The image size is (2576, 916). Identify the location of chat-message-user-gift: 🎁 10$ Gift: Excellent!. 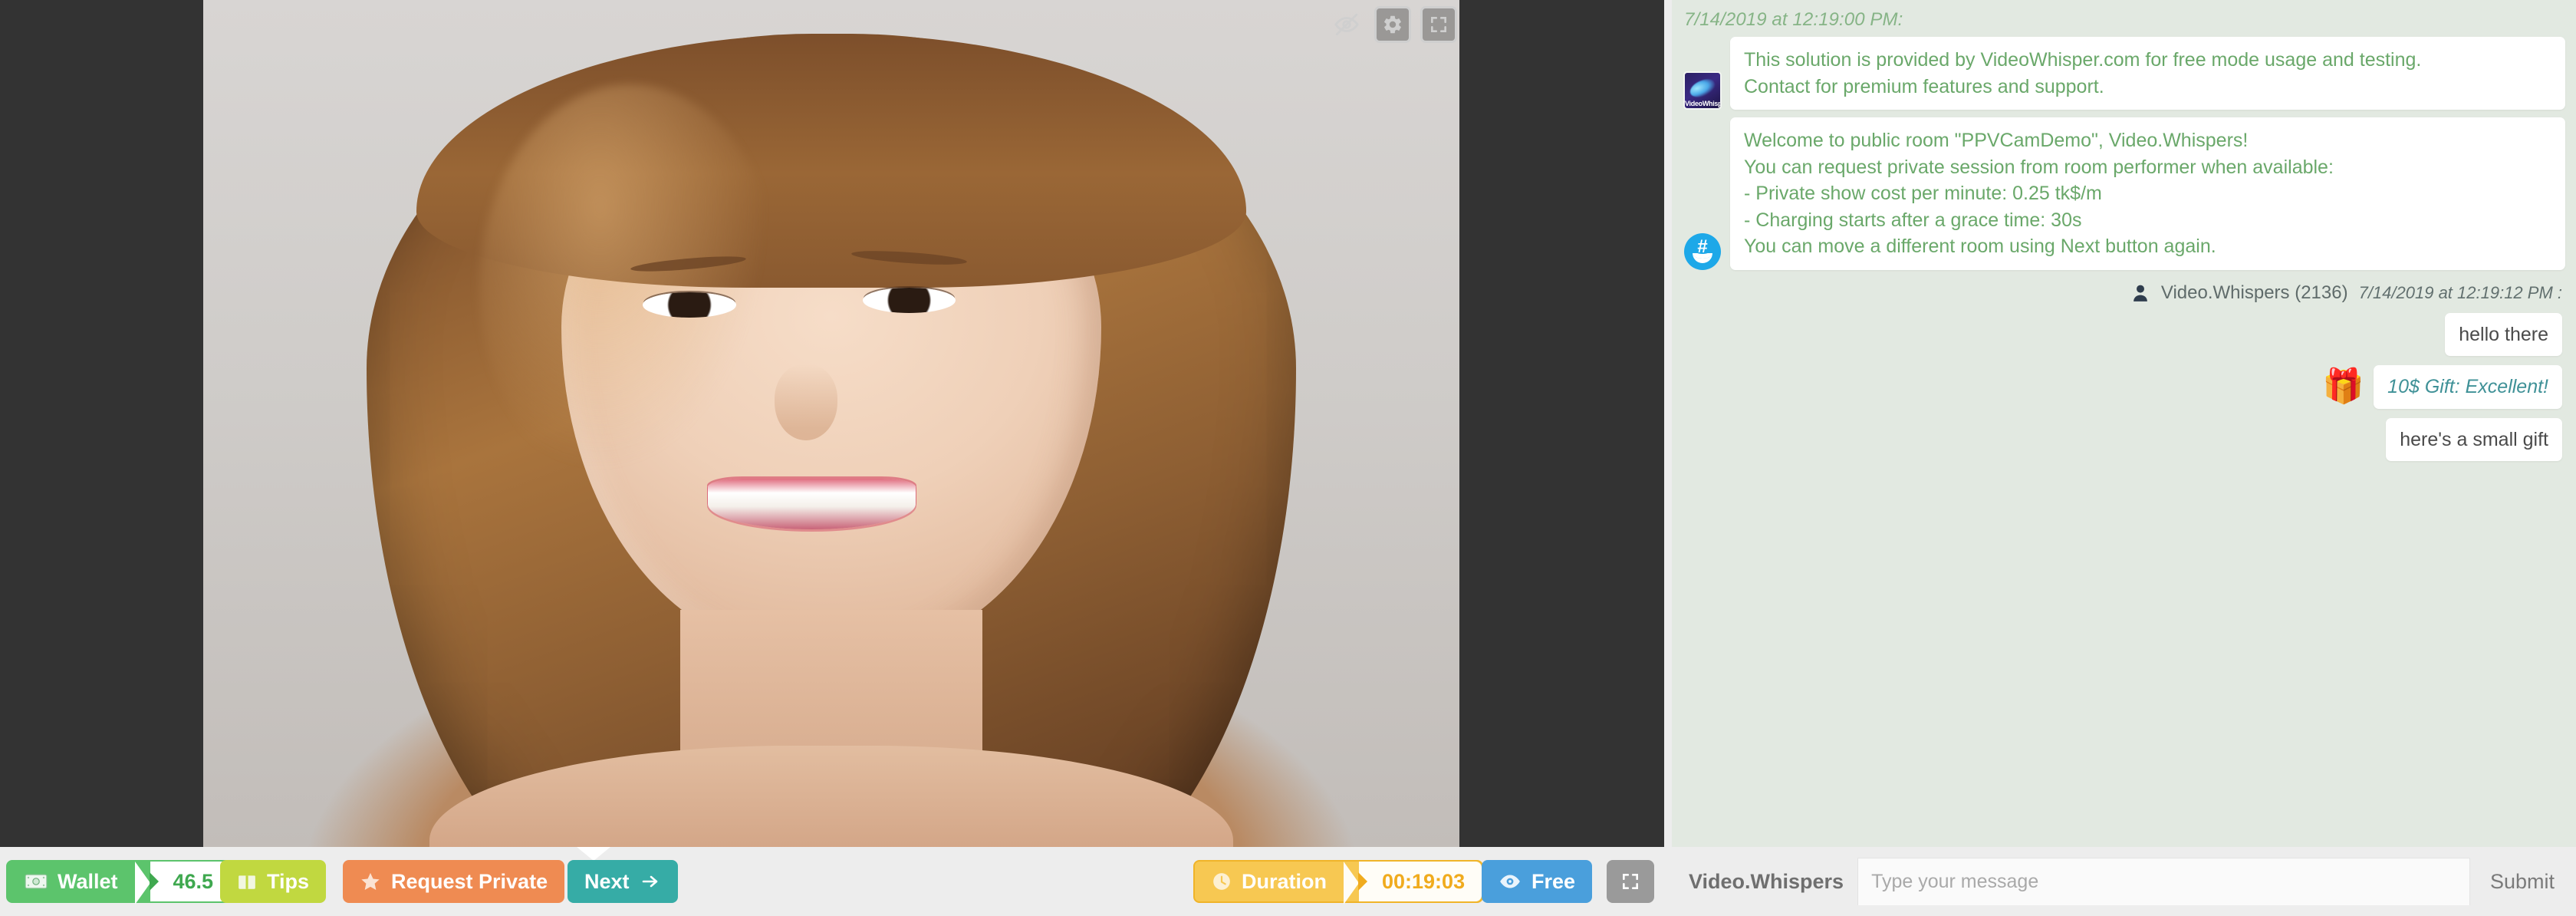
(2124, 387).